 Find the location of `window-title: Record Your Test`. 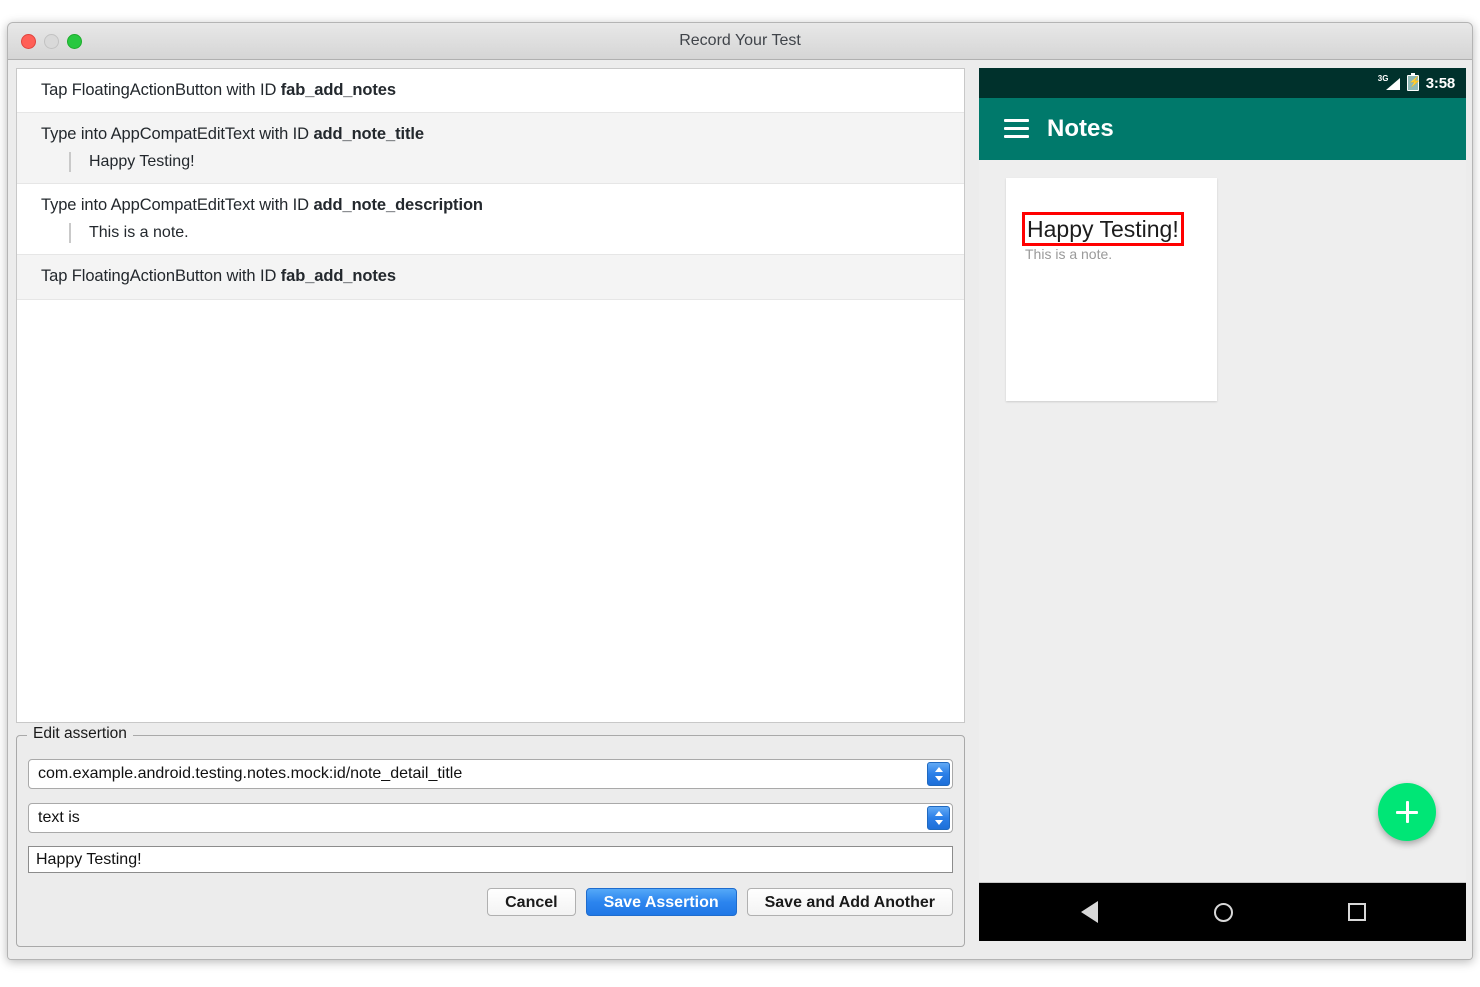

window-title: Record Your Test is located at coordinates (740, 40).